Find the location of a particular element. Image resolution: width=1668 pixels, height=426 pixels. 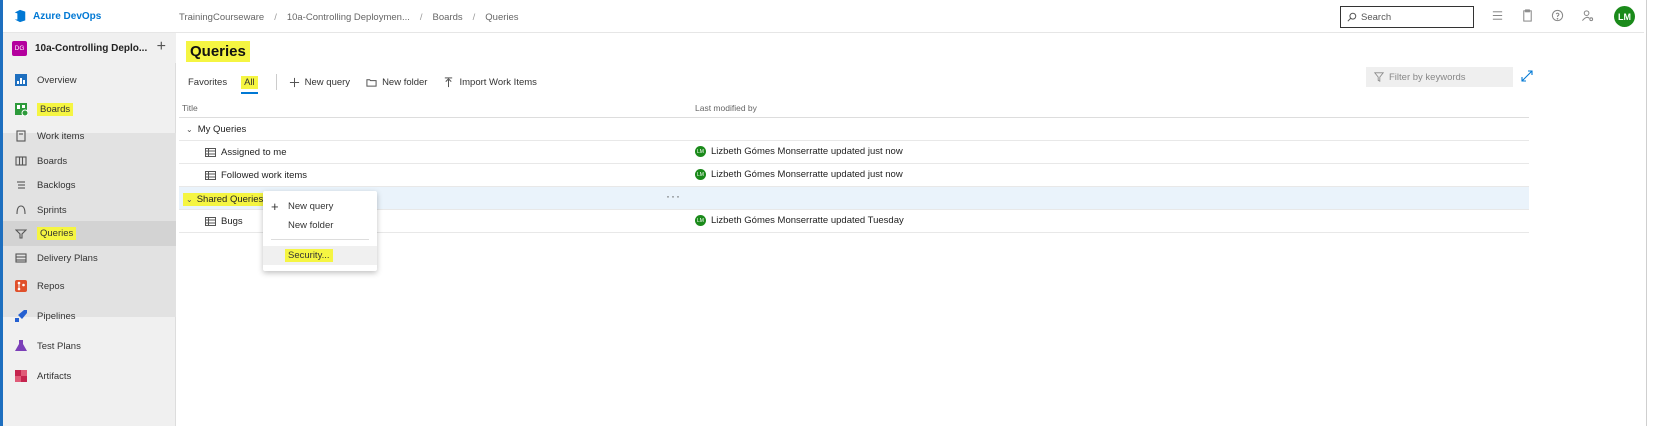

sidebar-item-work-items: Work items is located at coordinates (89, 136).